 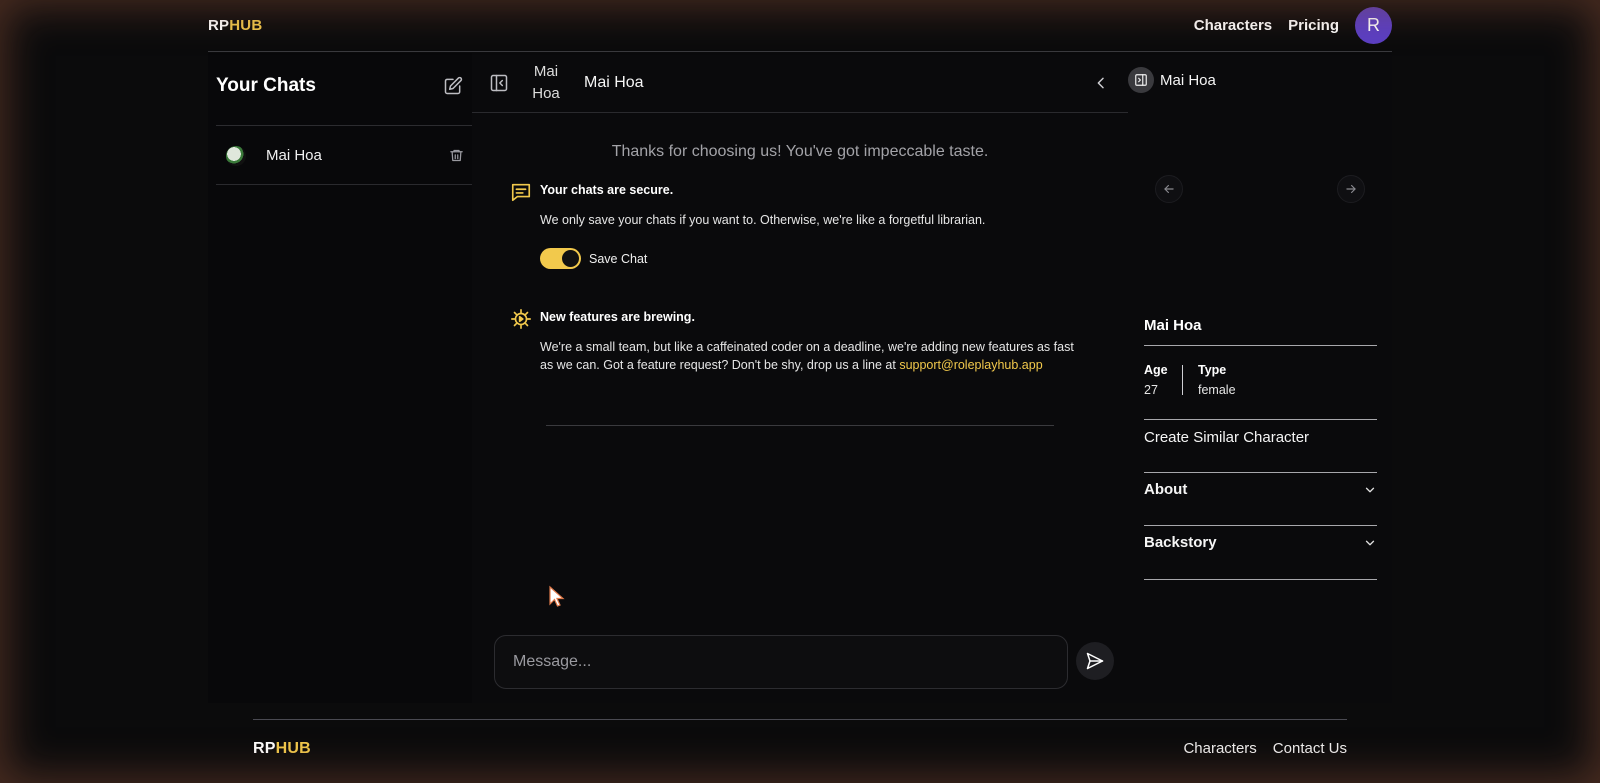 I want to click on new-chat-button, so click(x=453, y=86).